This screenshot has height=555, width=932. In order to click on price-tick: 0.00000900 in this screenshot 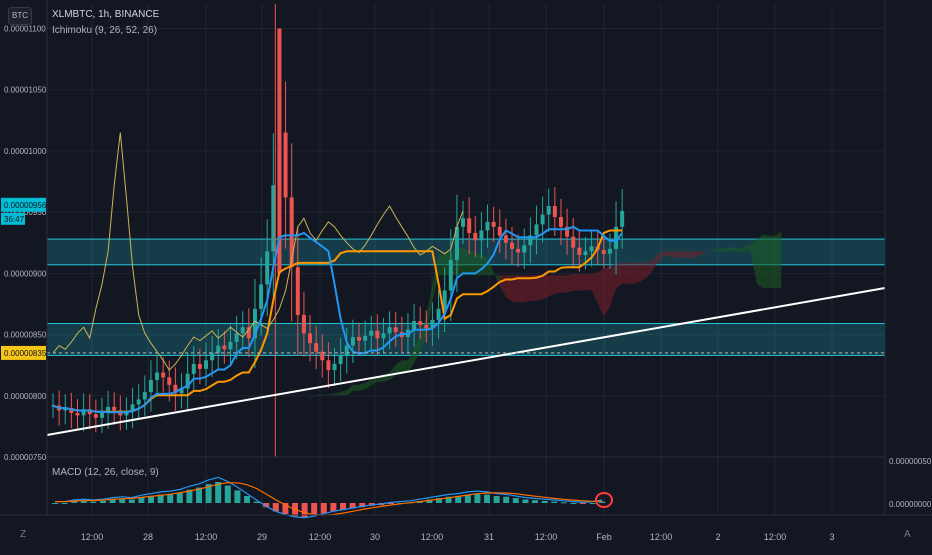, I will do `click(25, 273)`.